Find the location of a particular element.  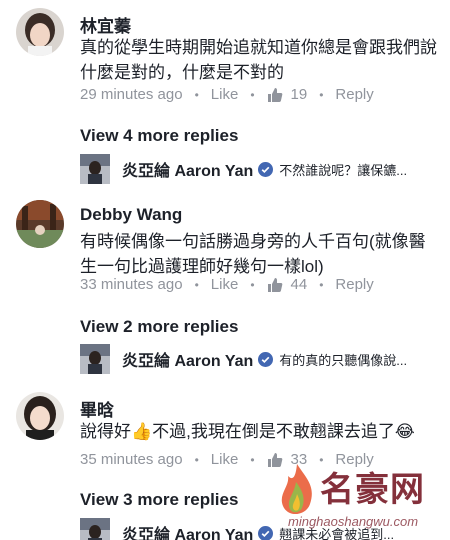

watermark-url: minghaoshangwu.com is located at coordinates (353, 521).